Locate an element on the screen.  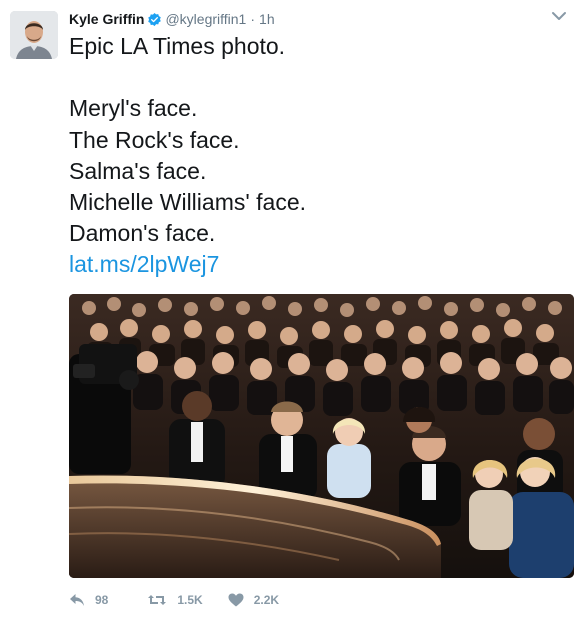
verified-badge-icon is located at coordinates (154, 19).